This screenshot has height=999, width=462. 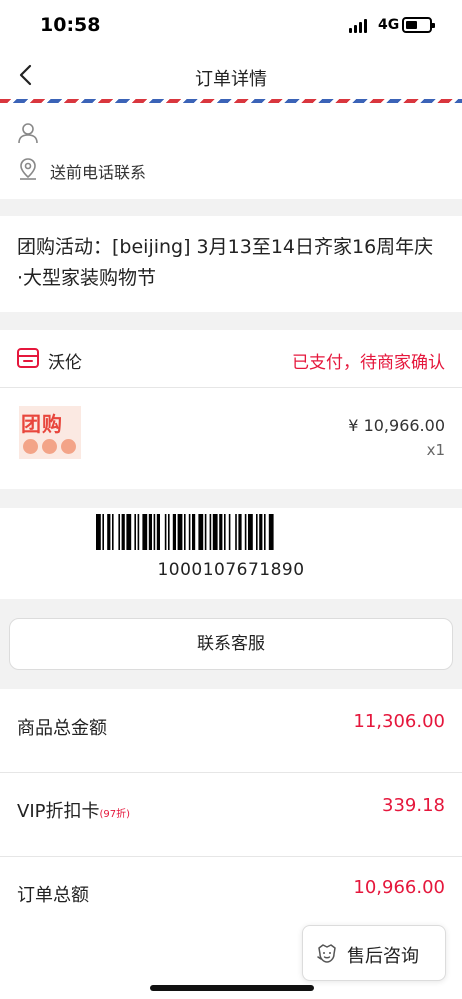 I want to click on summary-label: VIP折扣卡(97折), so click(x=73, y=810).